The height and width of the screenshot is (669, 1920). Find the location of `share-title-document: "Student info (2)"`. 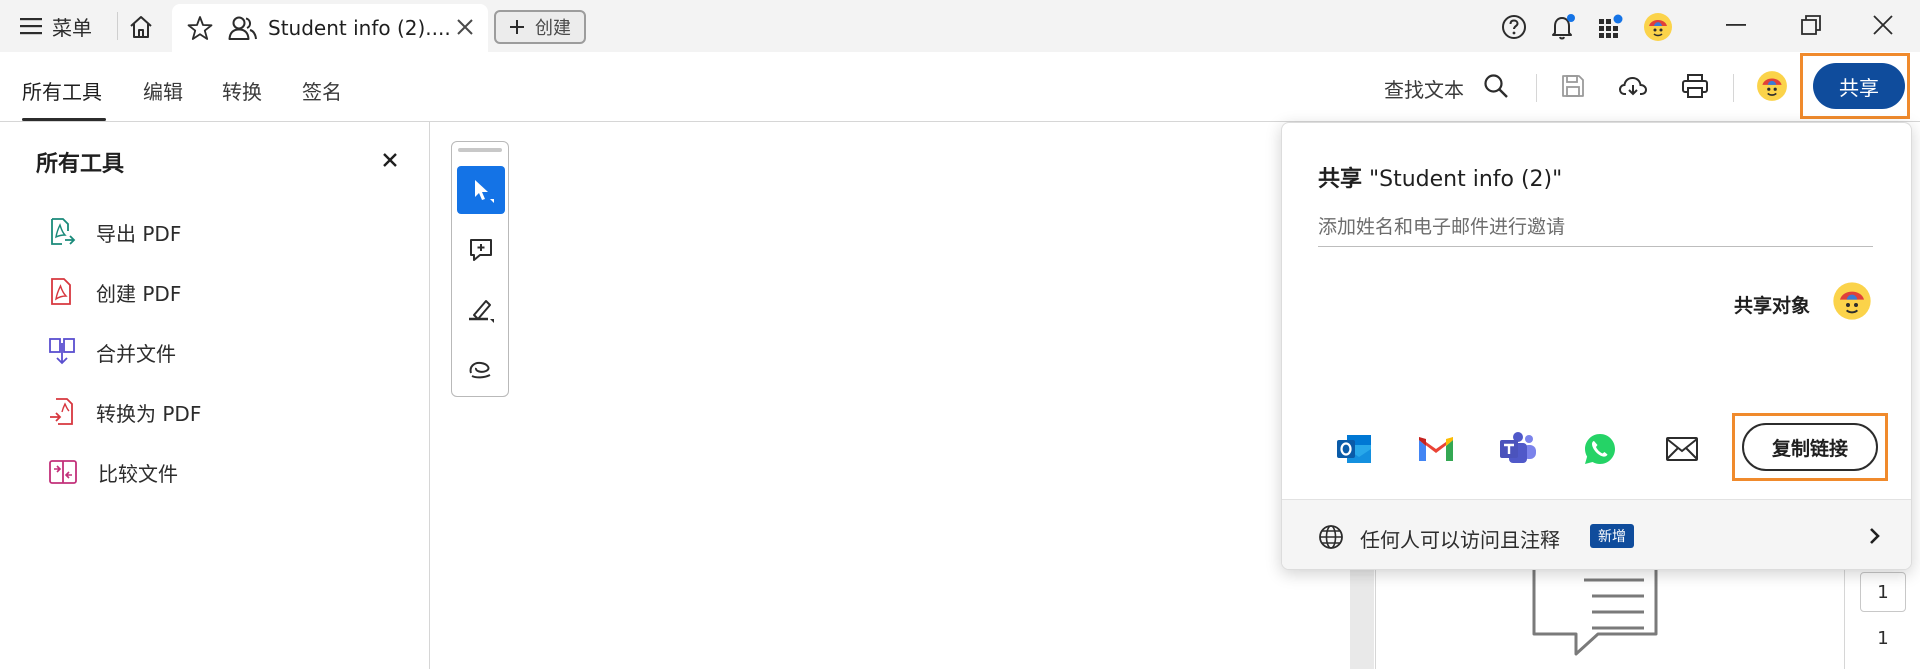

share-title-document: "Student info (2)" is located at coordinates (1462, 179).